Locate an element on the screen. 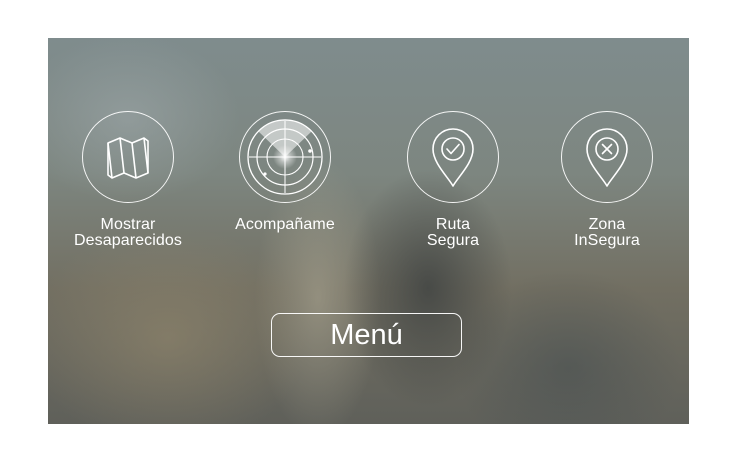 This screenshot has width=735, height=452. location-check-icon is located at coordinates (453, 157).